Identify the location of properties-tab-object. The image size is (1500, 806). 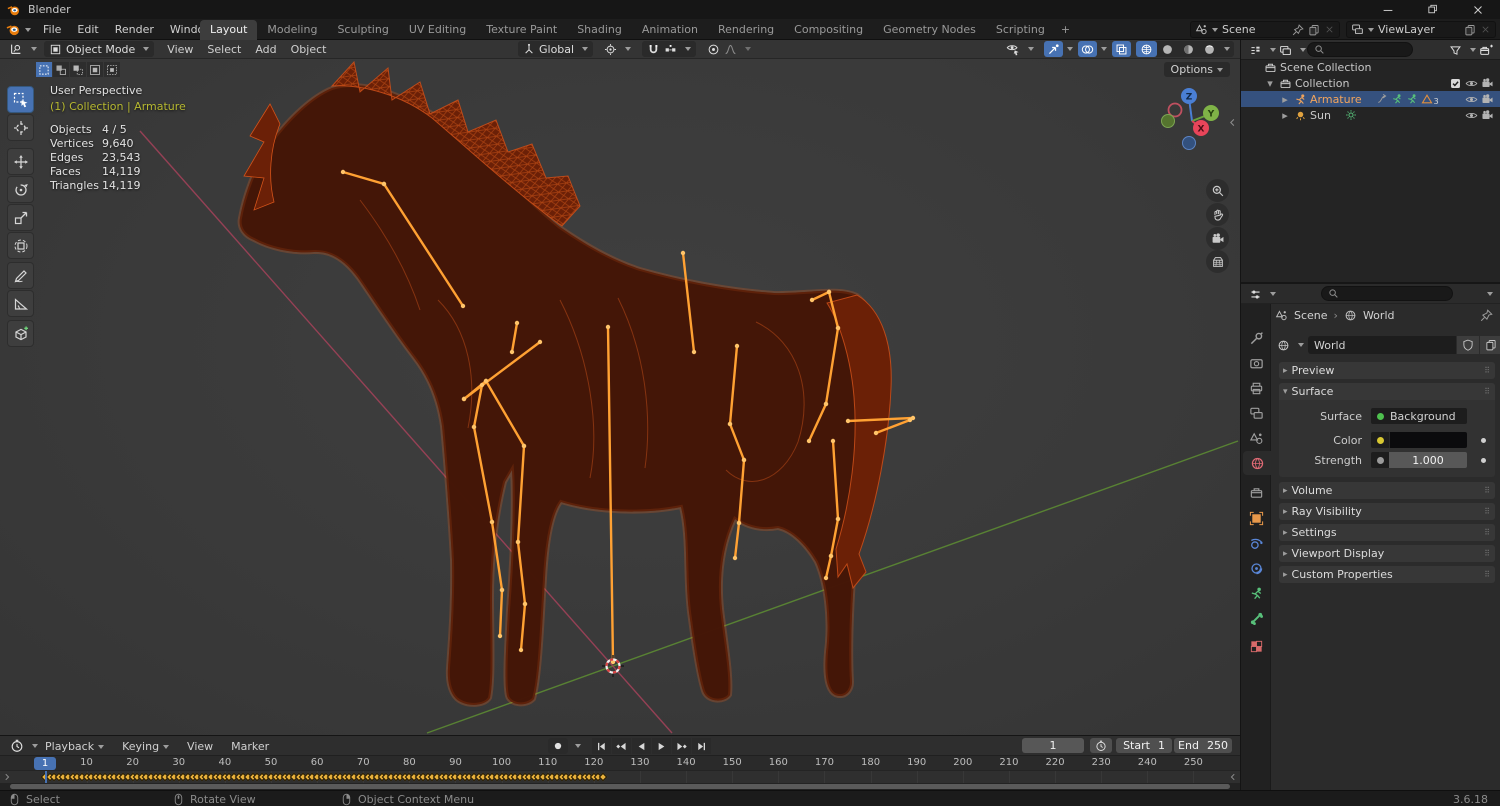
(1256, 518).